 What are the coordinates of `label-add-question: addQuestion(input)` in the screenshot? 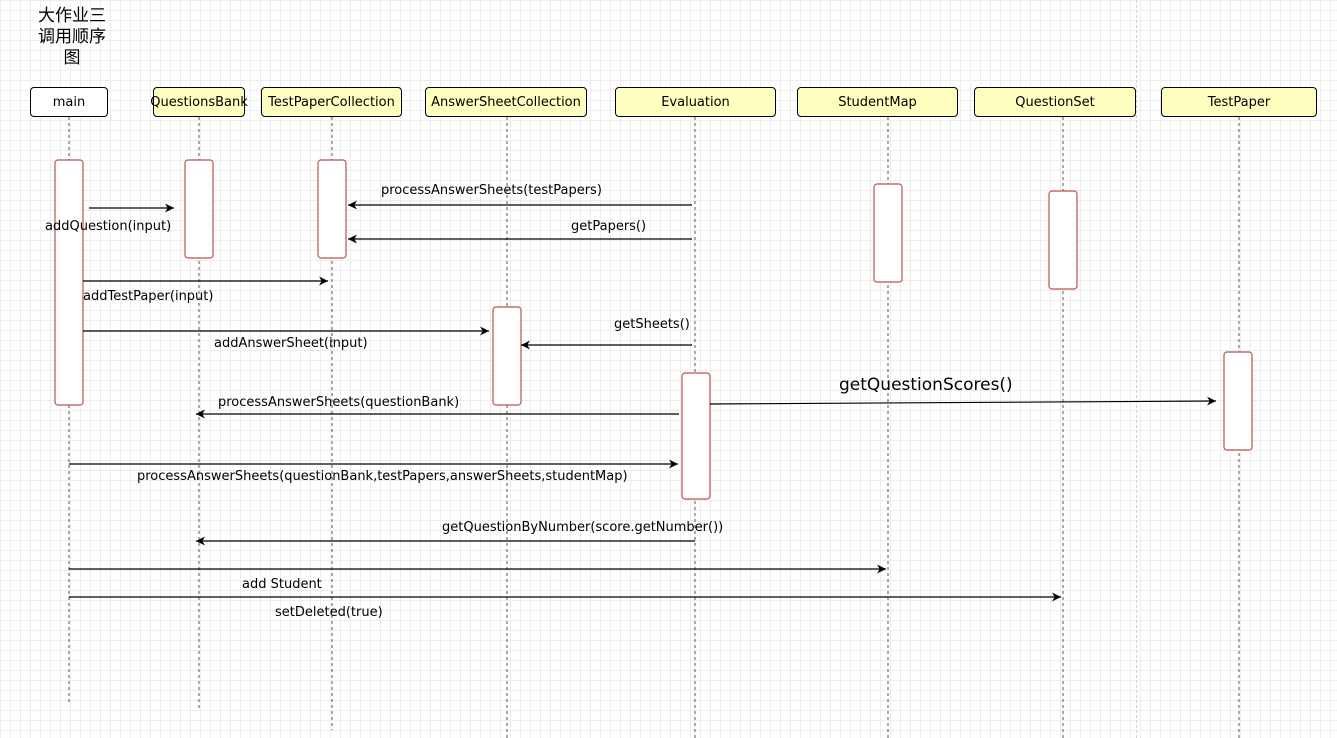 It's located at (108, 226).